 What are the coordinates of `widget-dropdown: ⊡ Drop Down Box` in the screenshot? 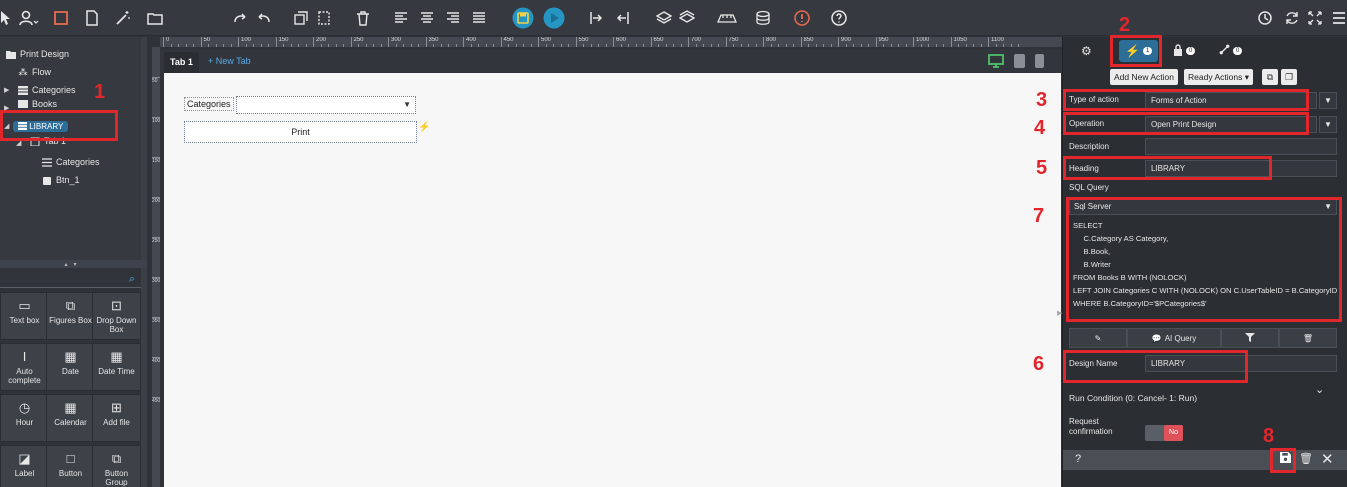 It's located at (116, 316).